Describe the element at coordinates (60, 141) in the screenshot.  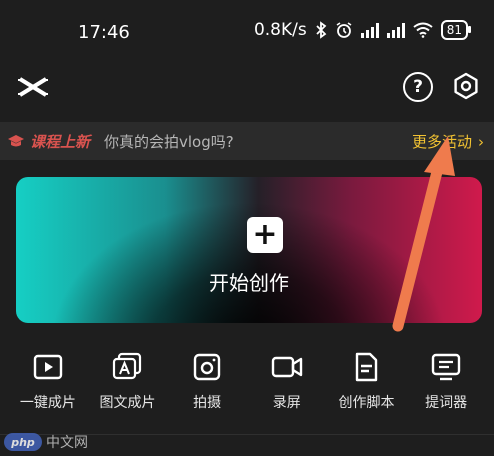
I see `banner-tag: 课程上新` at that location.